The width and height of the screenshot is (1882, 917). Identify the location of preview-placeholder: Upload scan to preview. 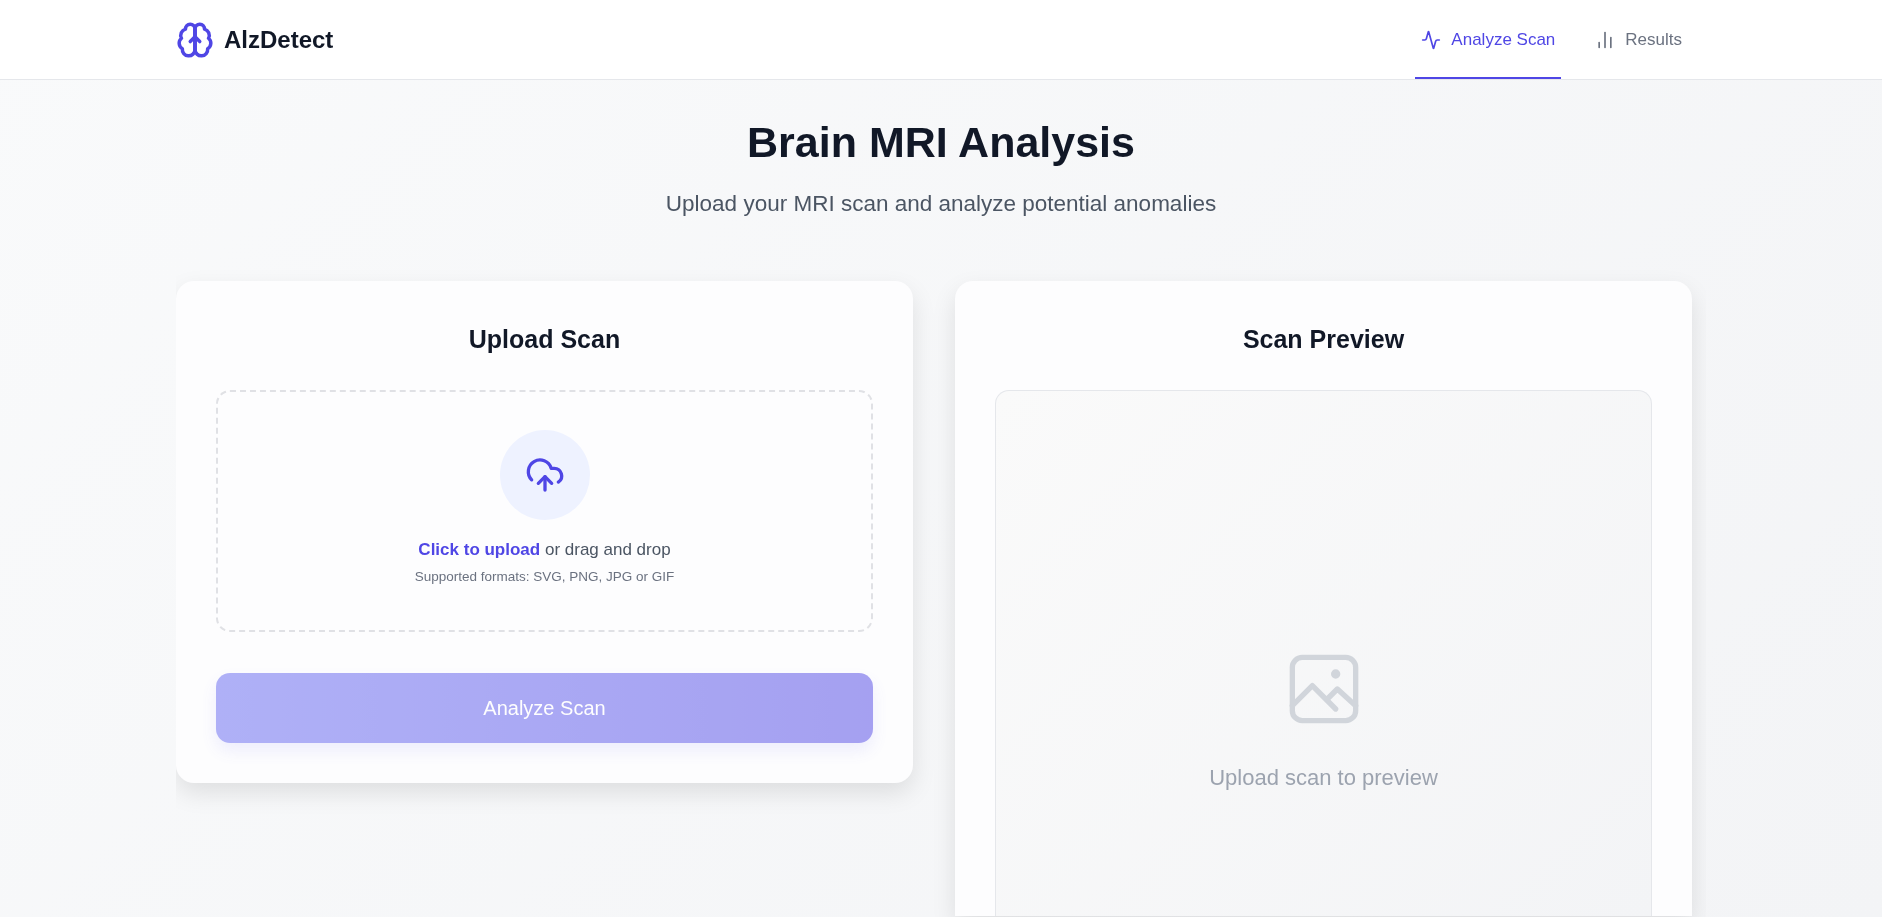
(1323, 778).